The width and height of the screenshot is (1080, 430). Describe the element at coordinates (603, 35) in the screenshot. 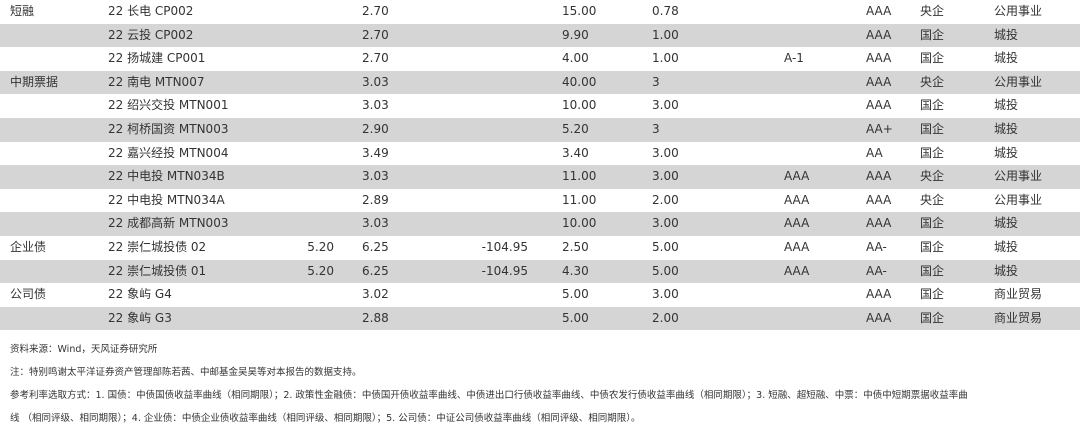

I see `table-cell-c5: 9.90` at that location.